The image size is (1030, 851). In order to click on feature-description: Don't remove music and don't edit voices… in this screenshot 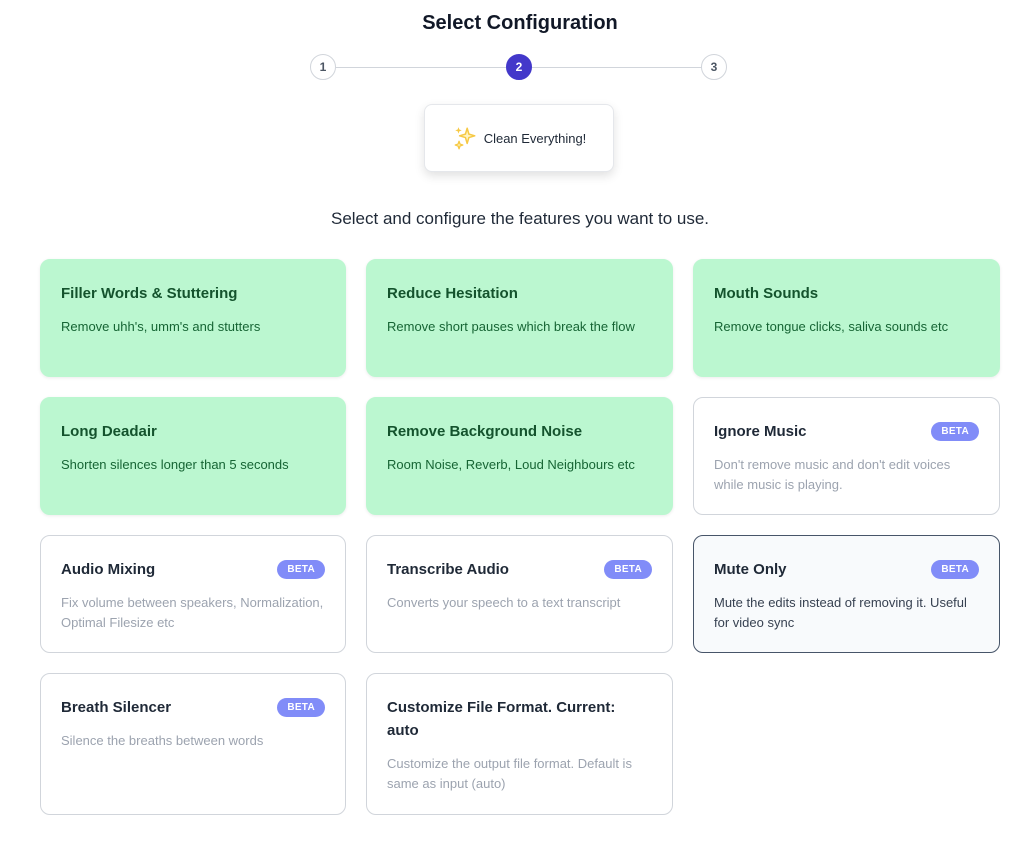, I will do `click(832, 474)`.